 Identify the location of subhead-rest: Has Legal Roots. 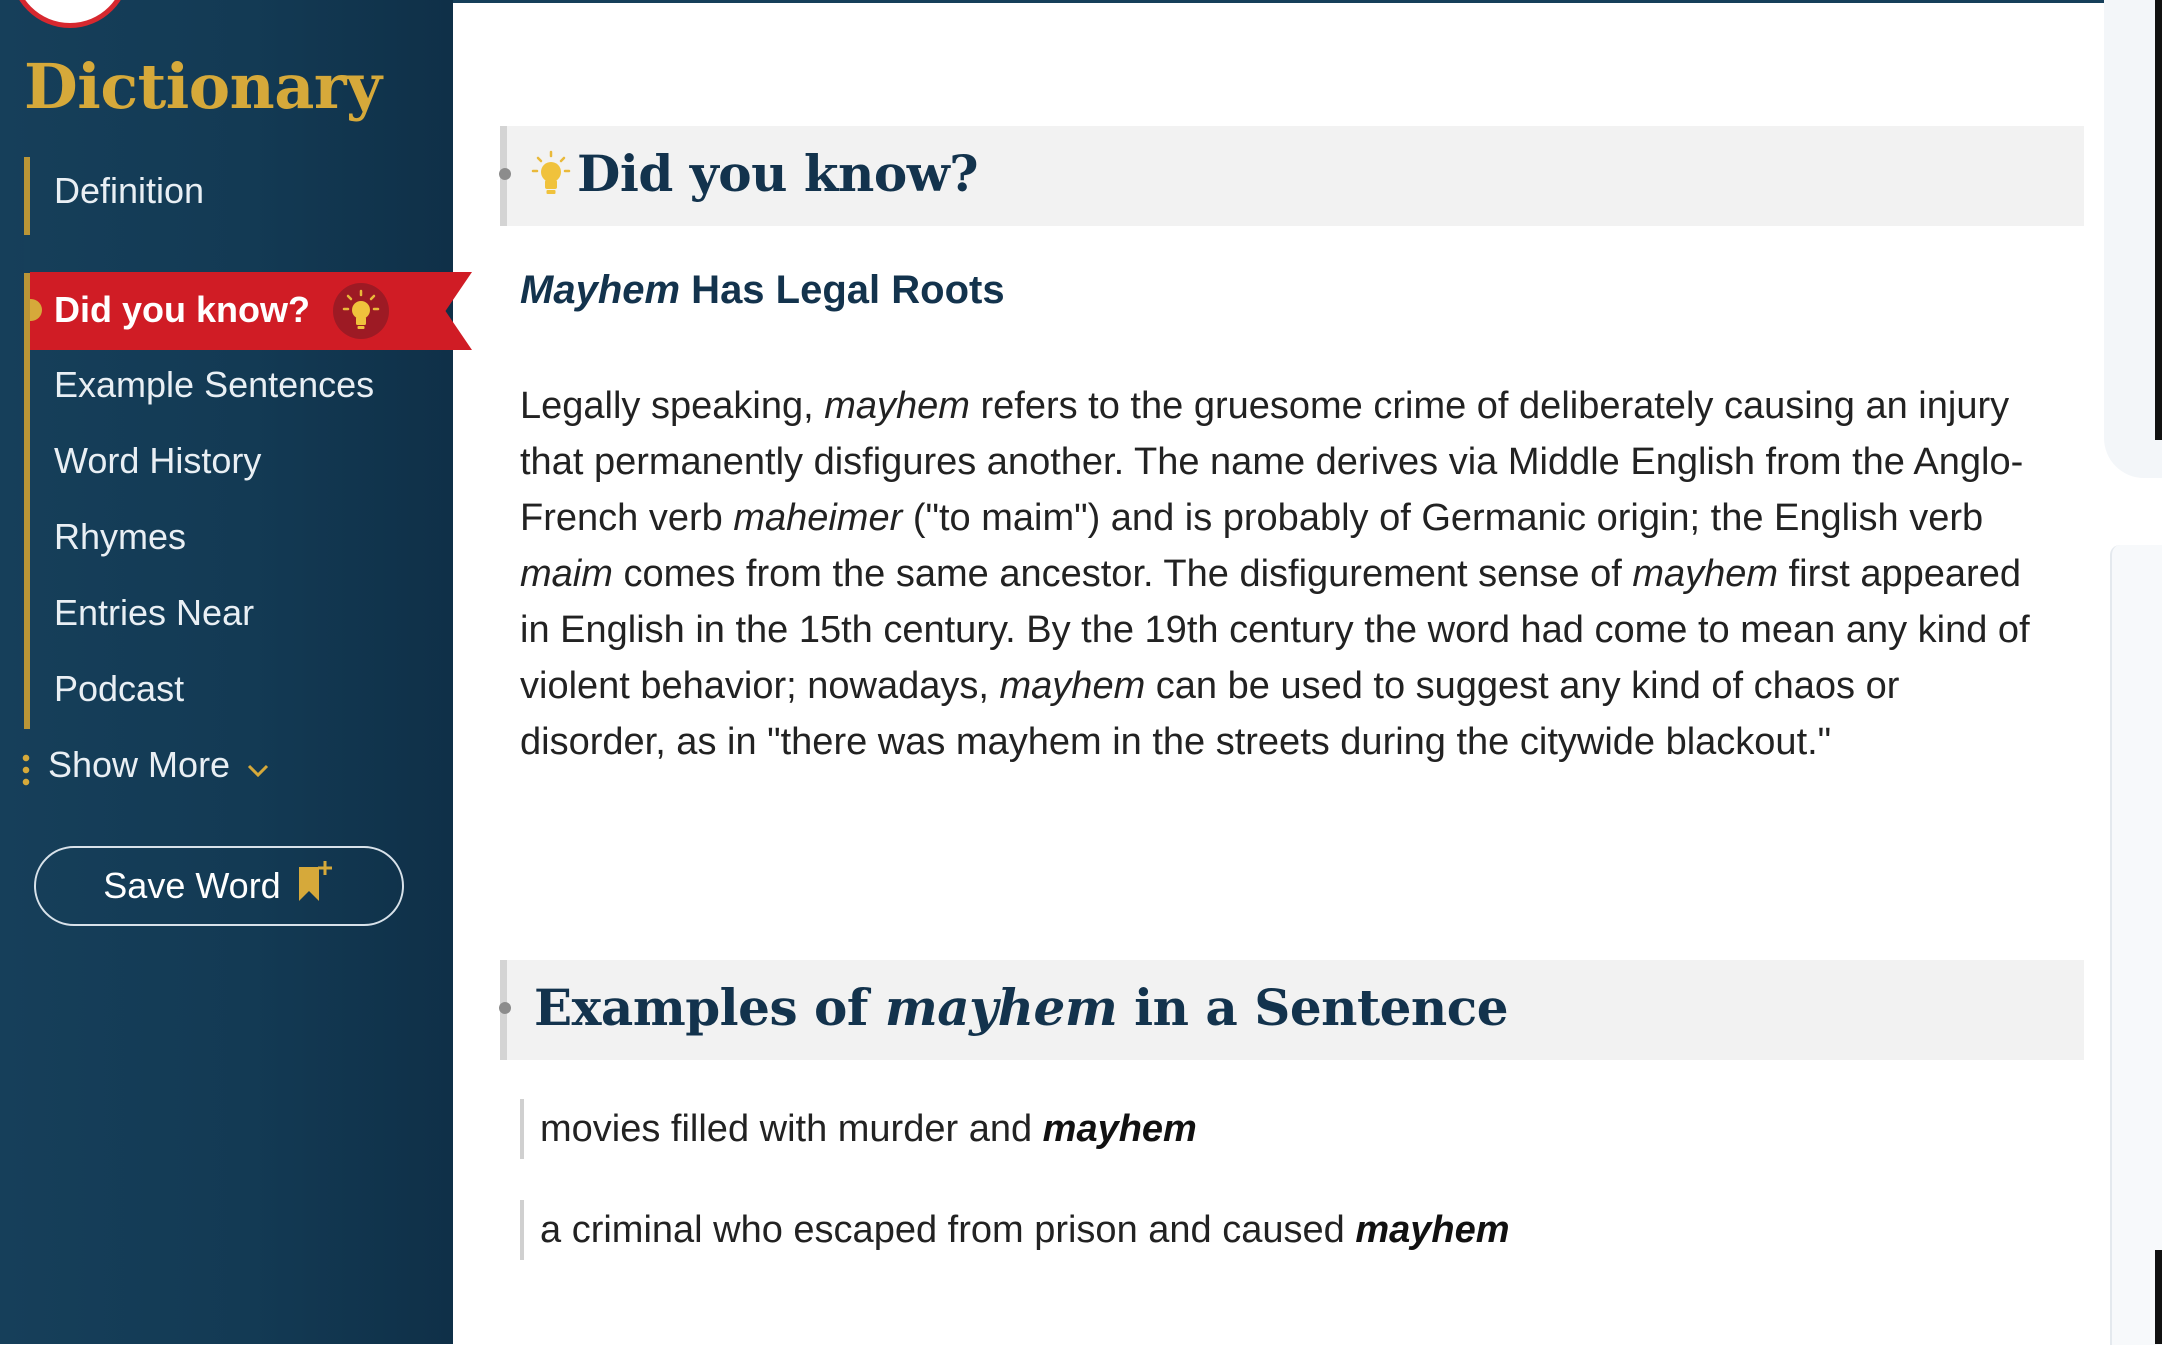
(842, 290).